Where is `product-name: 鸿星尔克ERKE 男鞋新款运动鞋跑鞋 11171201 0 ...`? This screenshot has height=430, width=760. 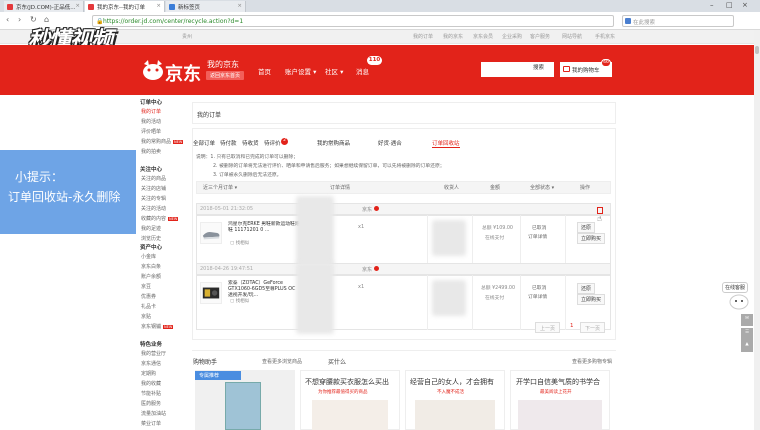
product-name: 鸿星尔克ERKE 男鞋新款运动鞋跑鞋 11171201 0 ... is located at coordinates (264, 228).